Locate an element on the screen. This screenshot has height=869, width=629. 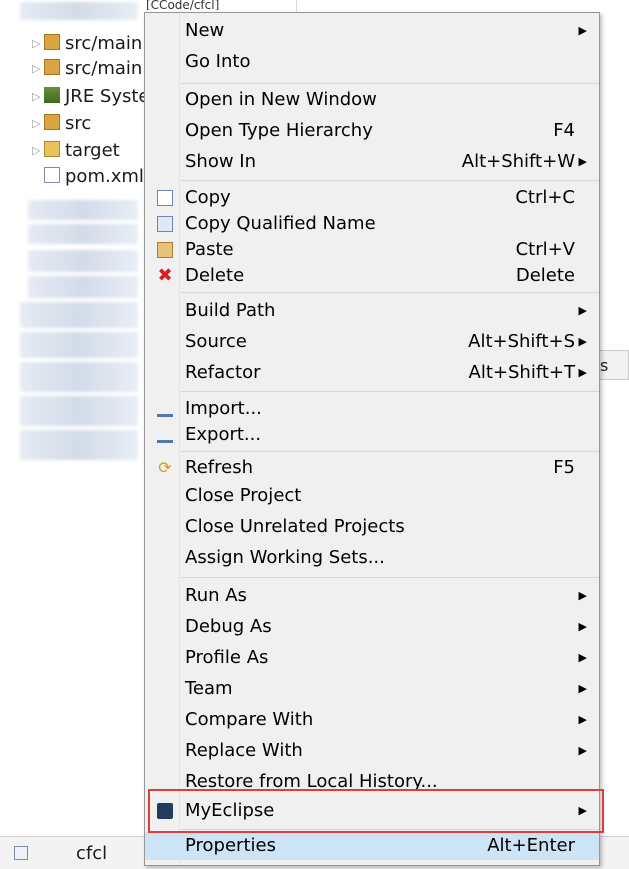
myeclipse-icon is located at coordinates (165, 811).